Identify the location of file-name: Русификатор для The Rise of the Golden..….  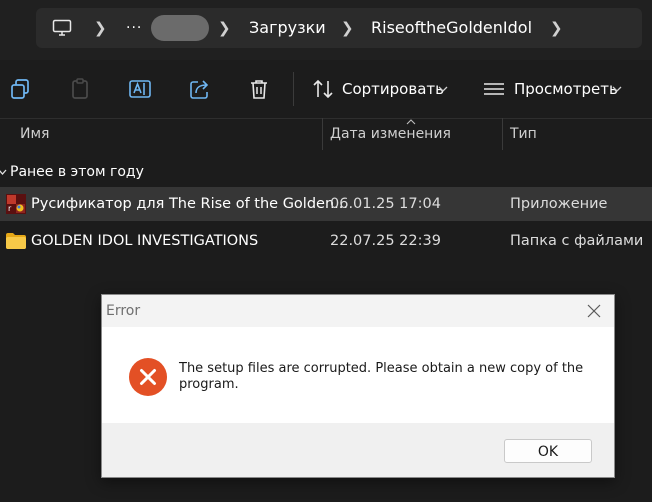
(189, 204).